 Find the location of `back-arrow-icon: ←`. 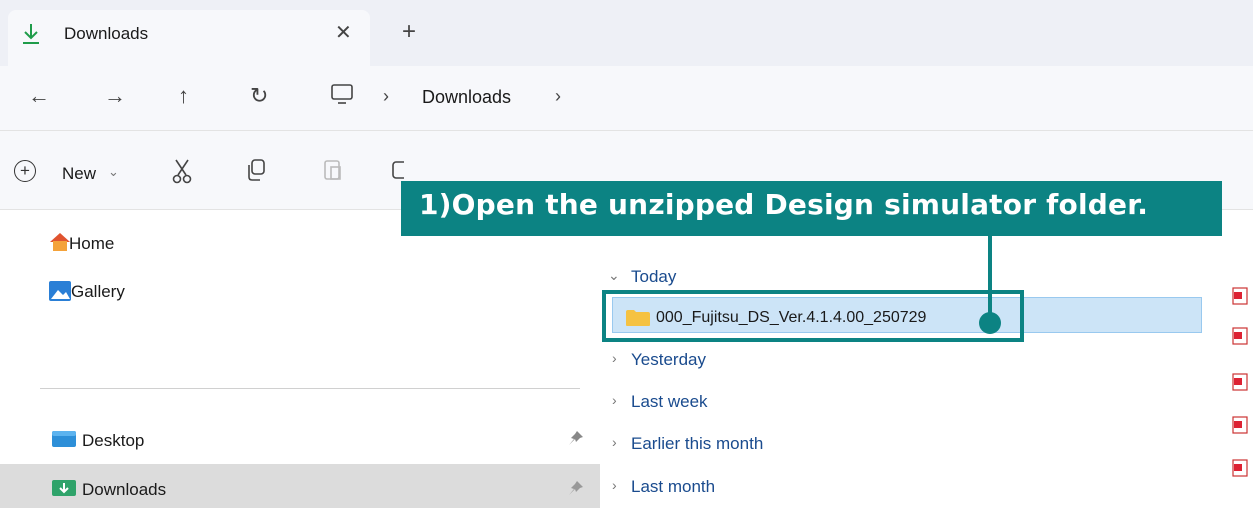

back-arrow-icon: ← is located at coordinates (39, 96).